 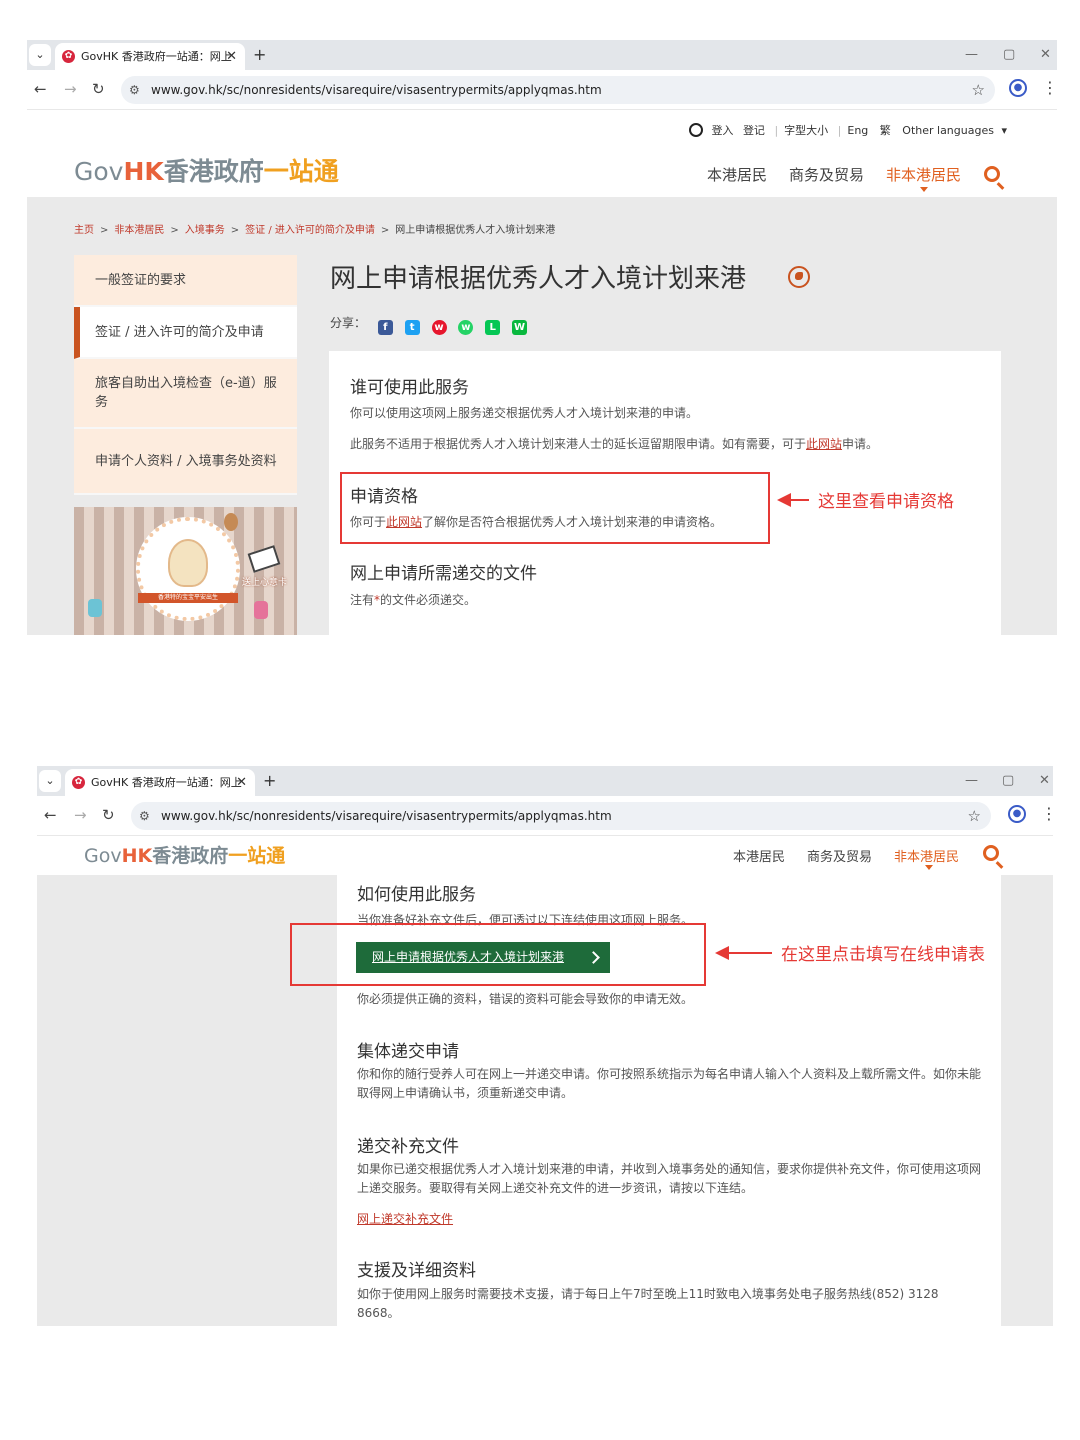 What do you see at coordinates (348, 323) in the screenshot?
I see `share-label: 分享：` at bounding box center [348, 323].